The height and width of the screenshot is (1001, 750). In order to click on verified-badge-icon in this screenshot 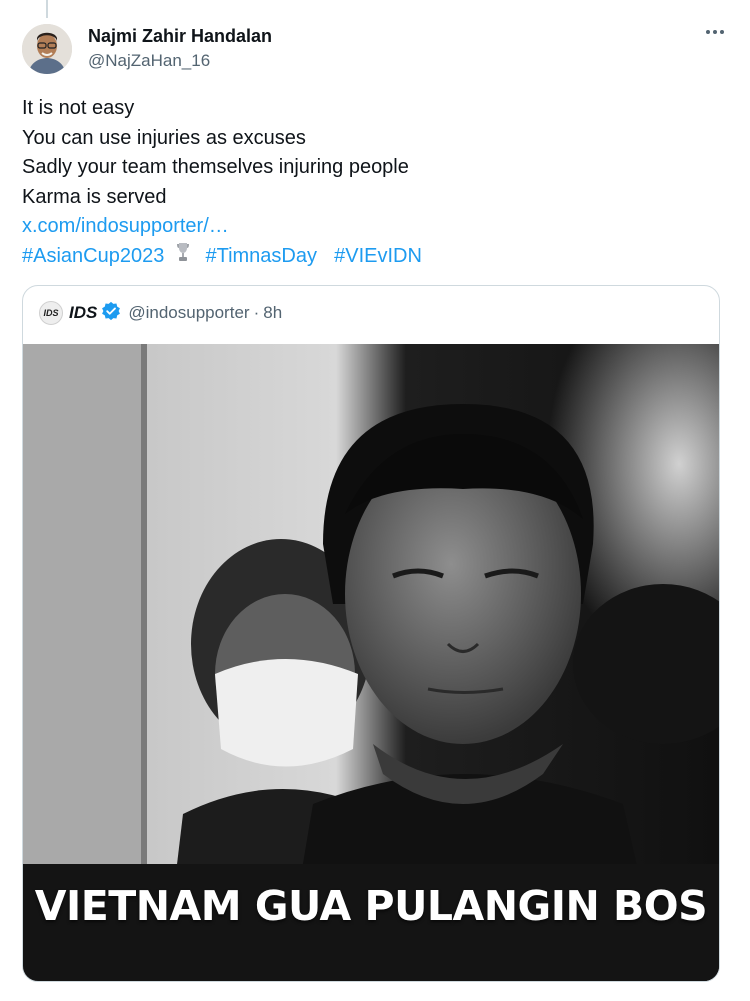, I will do `click(111, 313)`.